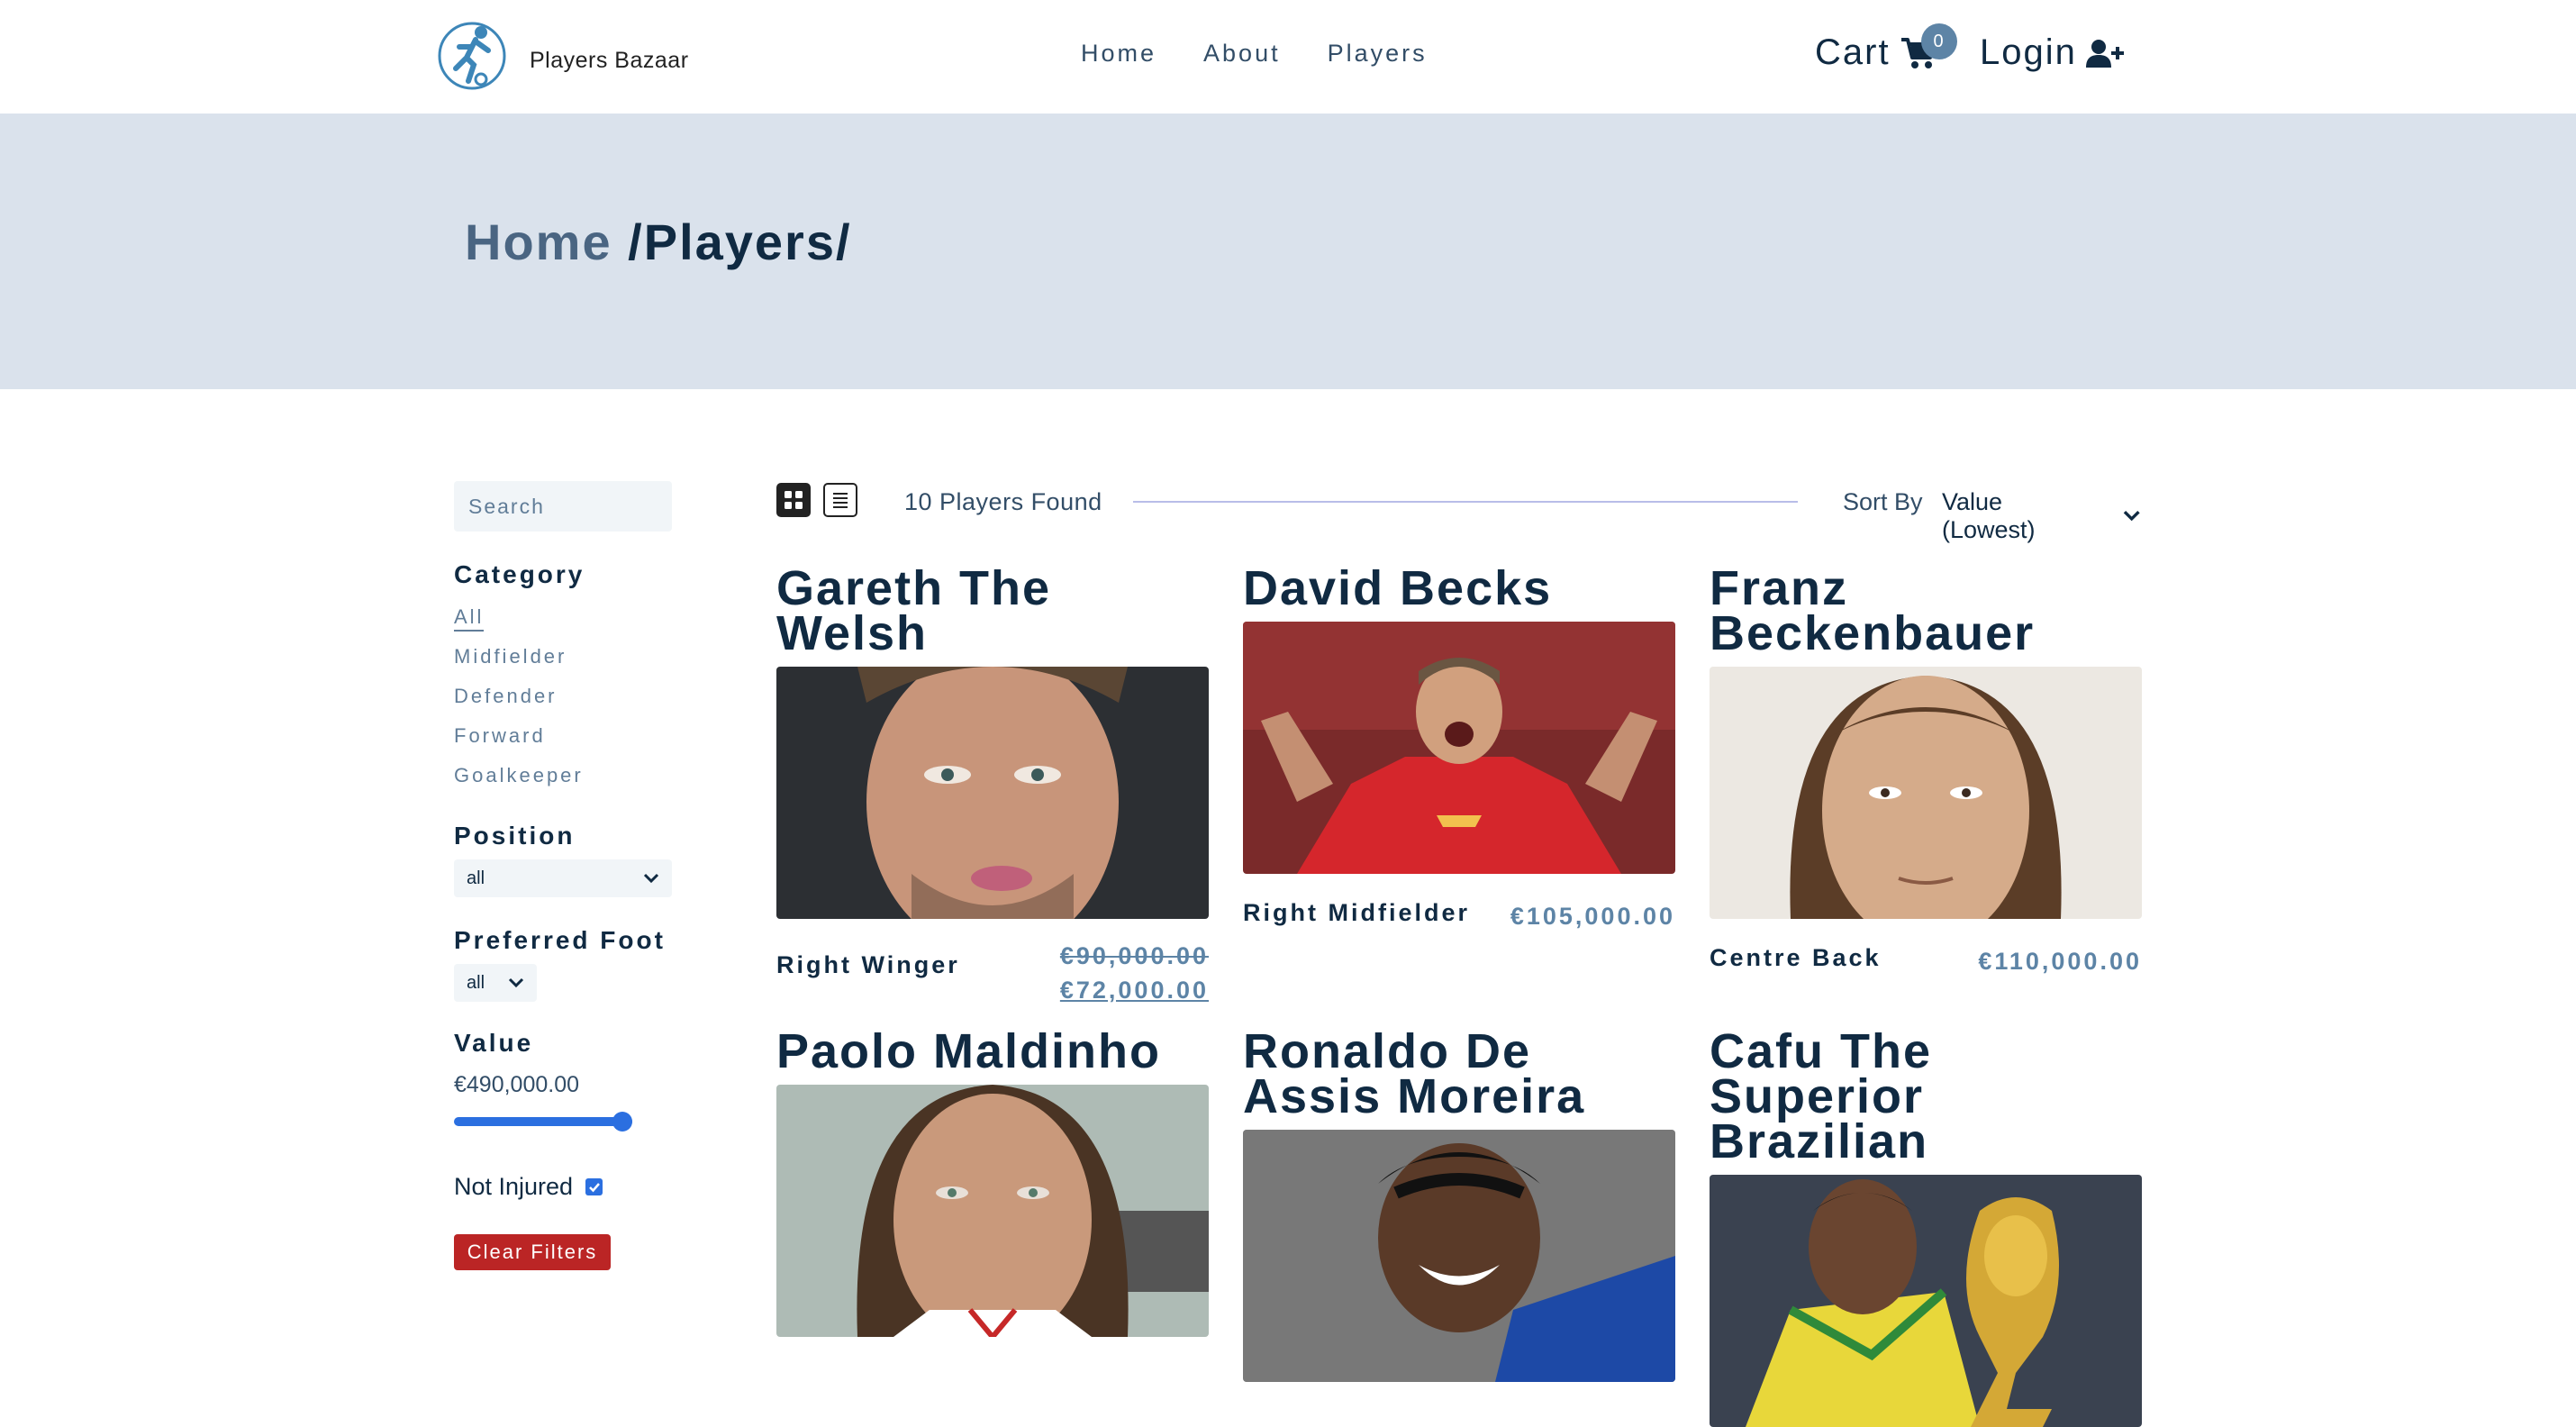 This screenshot has height=1427, width=2576. What do you see at coordinates (560, 940) in the screenshot?
I see `preferred-foot-title: Preferred Foot` at bounding box center [560, 940].